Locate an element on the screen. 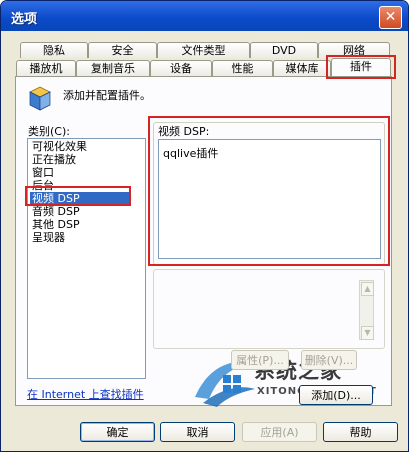  list-item: 可视化效果 is located at coordinates (59, 146).